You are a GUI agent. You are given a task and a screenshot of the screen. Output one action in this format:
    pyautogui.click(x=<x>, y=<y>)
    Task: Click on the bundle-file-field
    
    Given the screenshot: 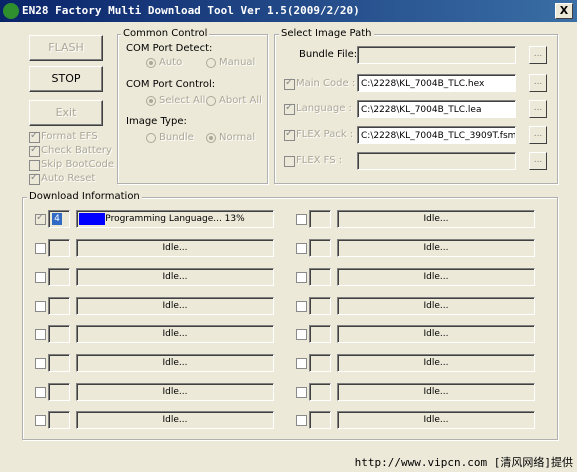 What is the action you would take?
    pyautogui.click(x=436, y=55)
    